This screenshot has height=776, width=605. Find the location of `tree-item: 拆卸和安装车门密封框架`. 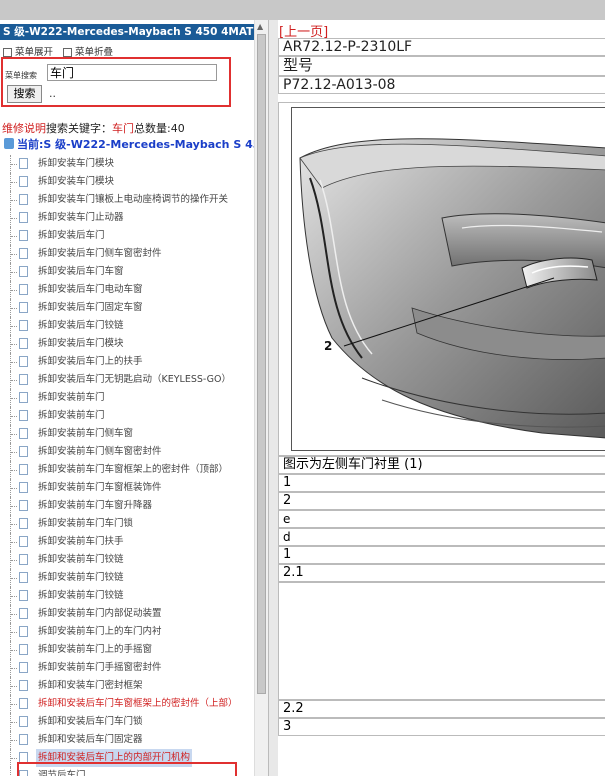

tree-item: 拆卸和安装车门密封框架 is located at coordinates (127, 686).